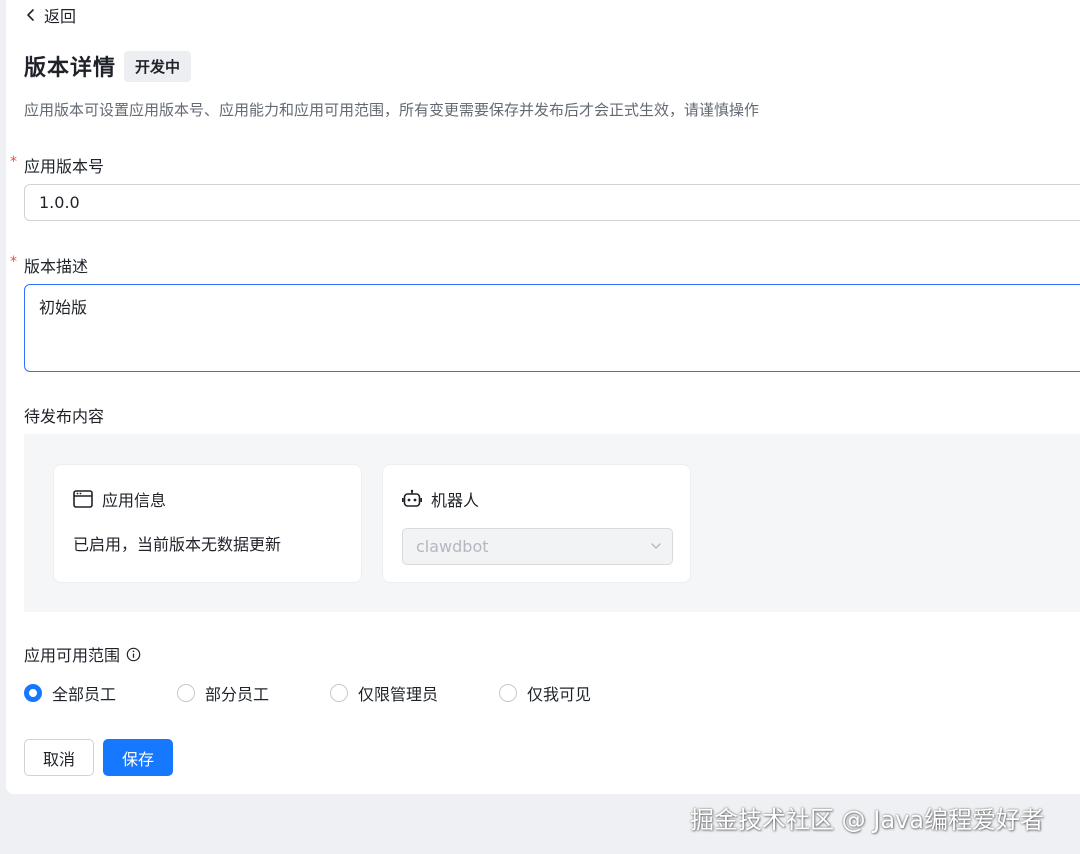  What do you see at coordinates (60, 16) in the screenshot?
I see `back-label: 返回` at bounding box center [60, 16].